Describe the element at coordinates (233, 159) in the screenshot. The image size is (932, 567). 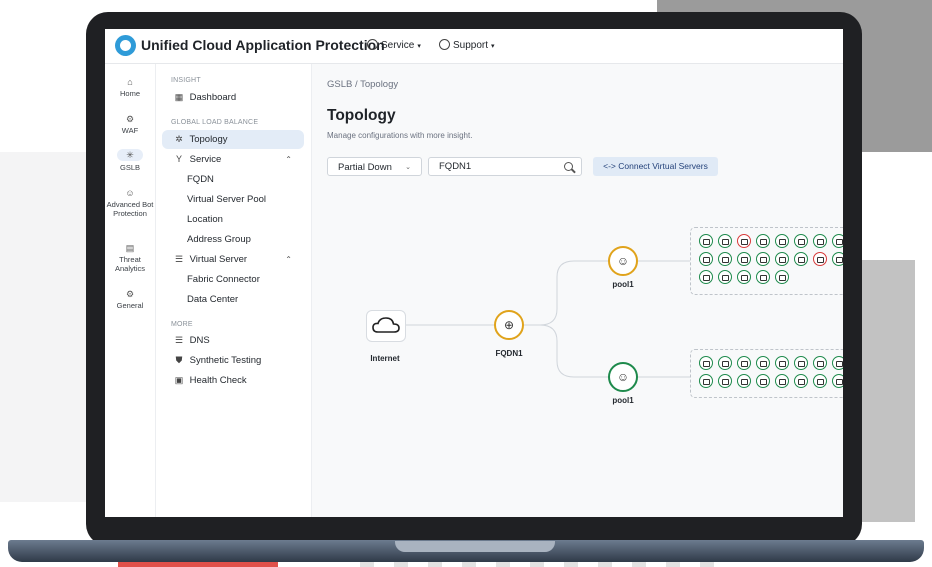
I see `sidebar-item-service: Y Service ⌃` at that location.